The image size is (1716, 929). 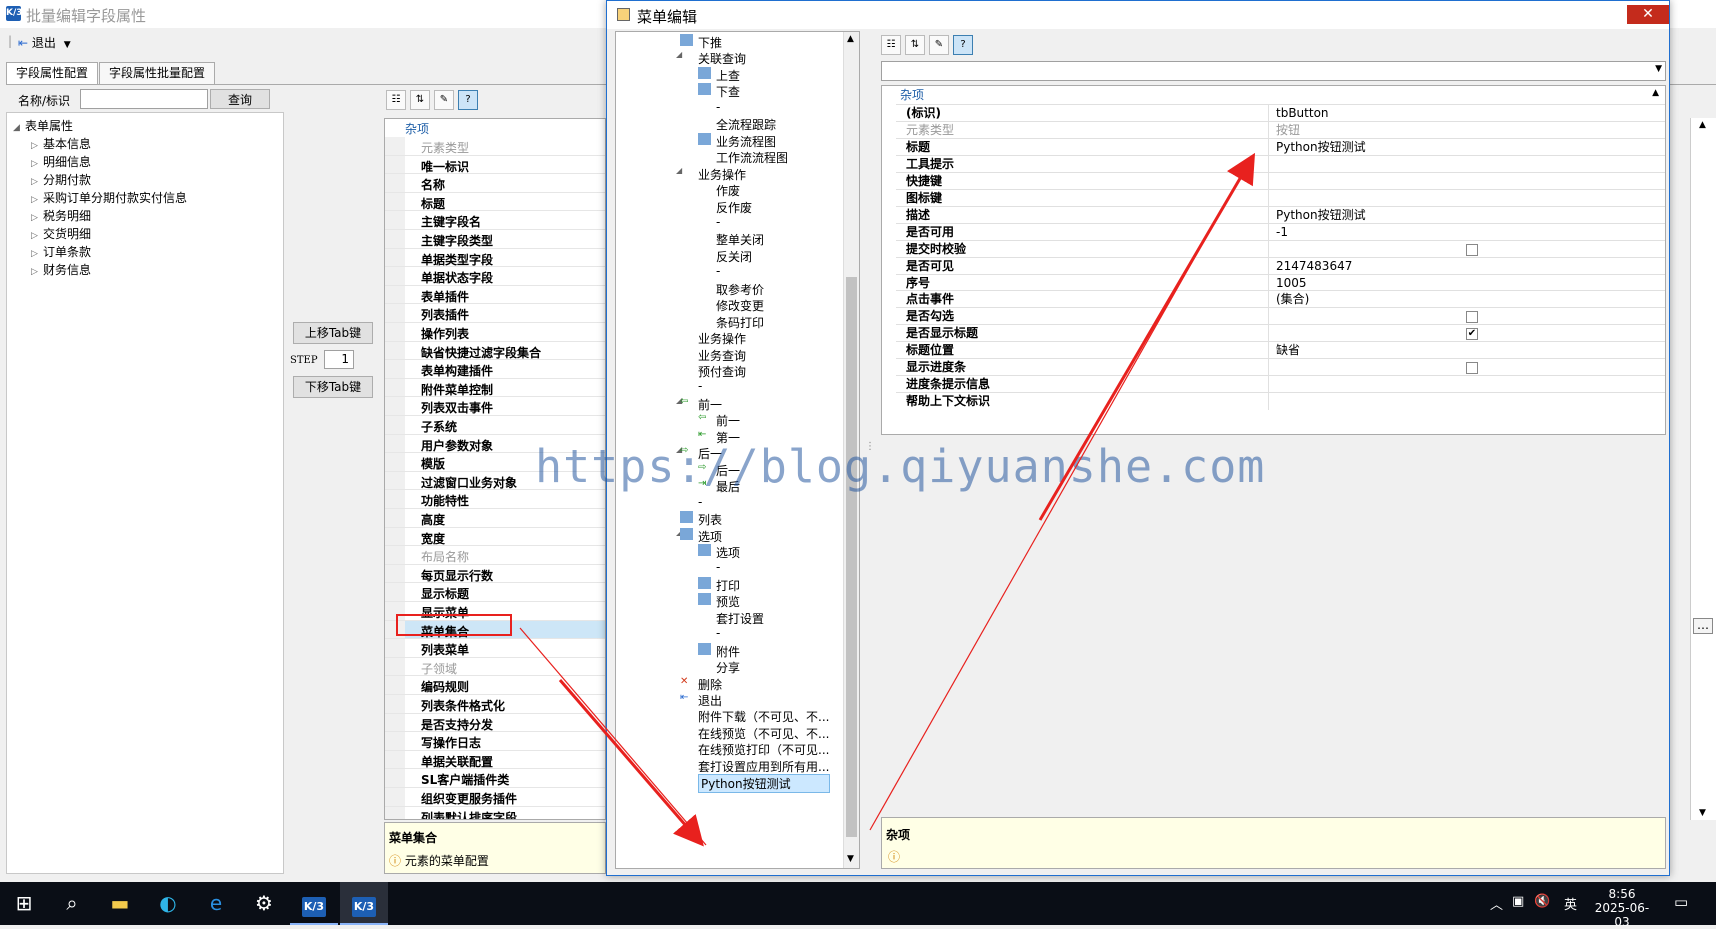 What do you see at coordinates (495, 592) in the screenshot?
I see `property-row: 显示标题` at bounding box center [495, 592].